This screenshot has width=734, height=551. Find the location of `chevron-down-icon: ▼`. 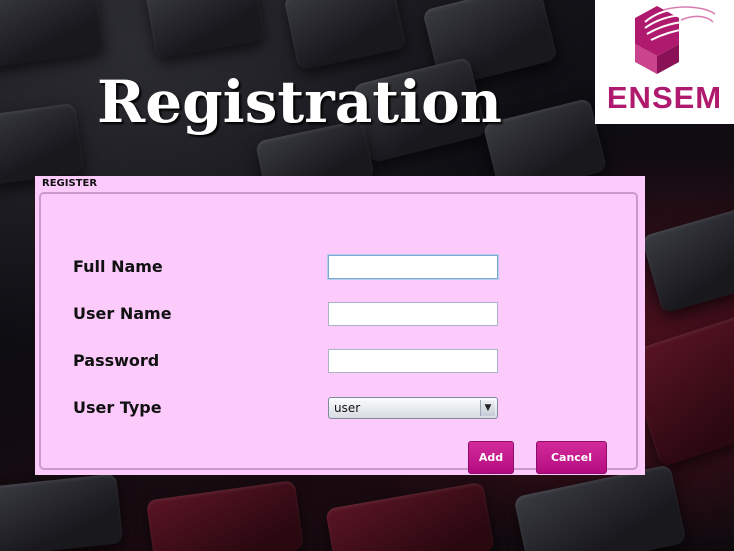

chevron-down-icon: ▼ is located at coordinates (487, 408).